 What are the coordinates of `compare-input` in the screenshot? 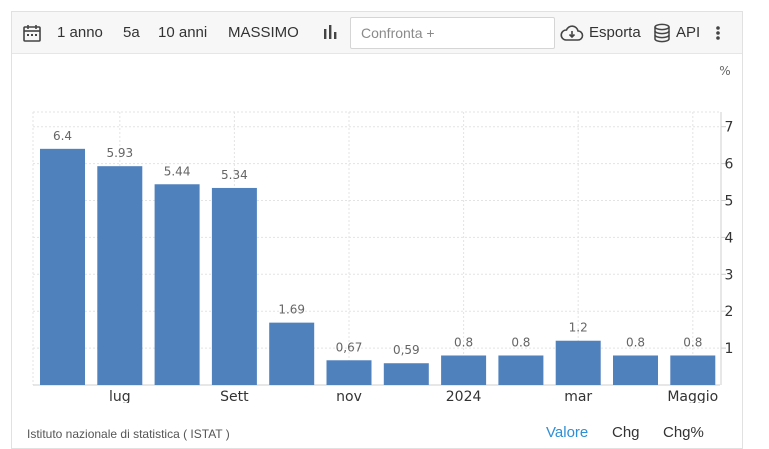 It's located at (452, 33).